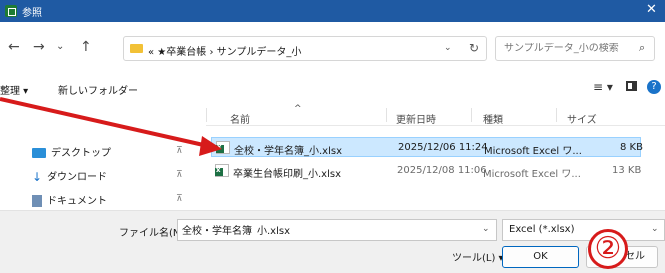 The height and width of the screenshot is (273, 665). Describe the element at coordinates (627, 170) in the screenshot. I see `file-size: 13 KB` at that location.